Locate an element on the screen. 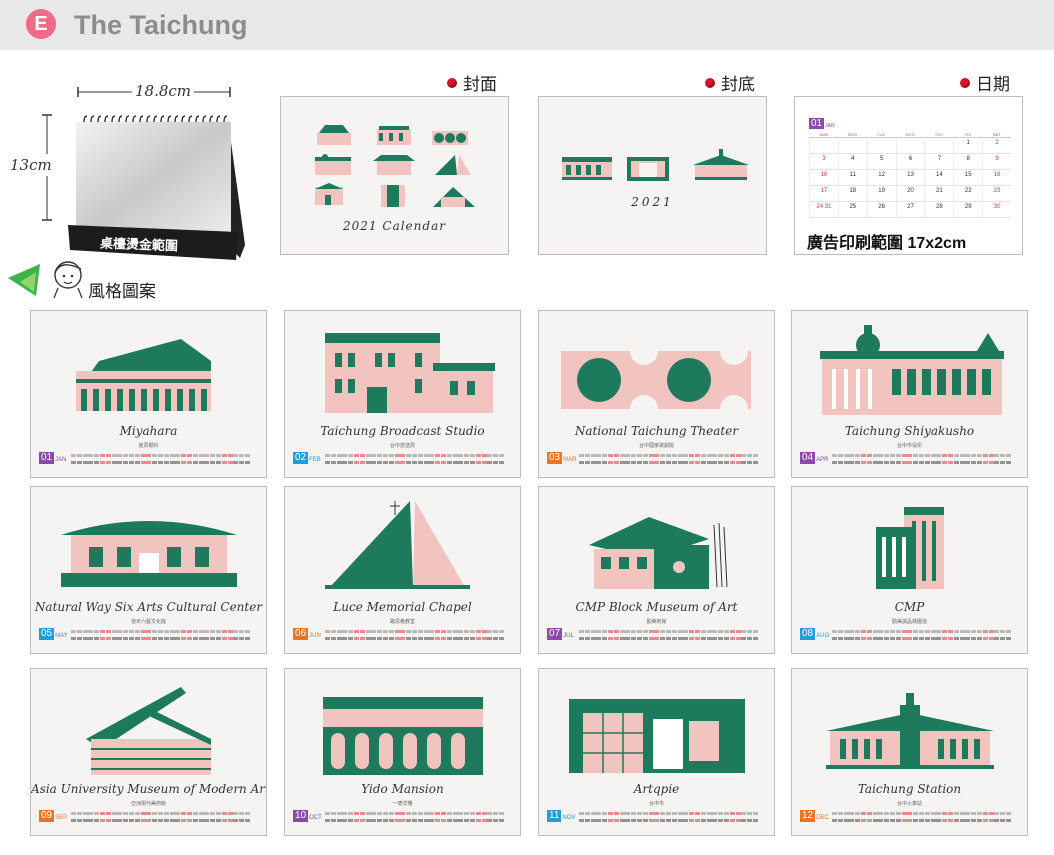 This screenshot has height=855, width=1054. card-title: Yido Mansion is located at coordinates (402, 789).